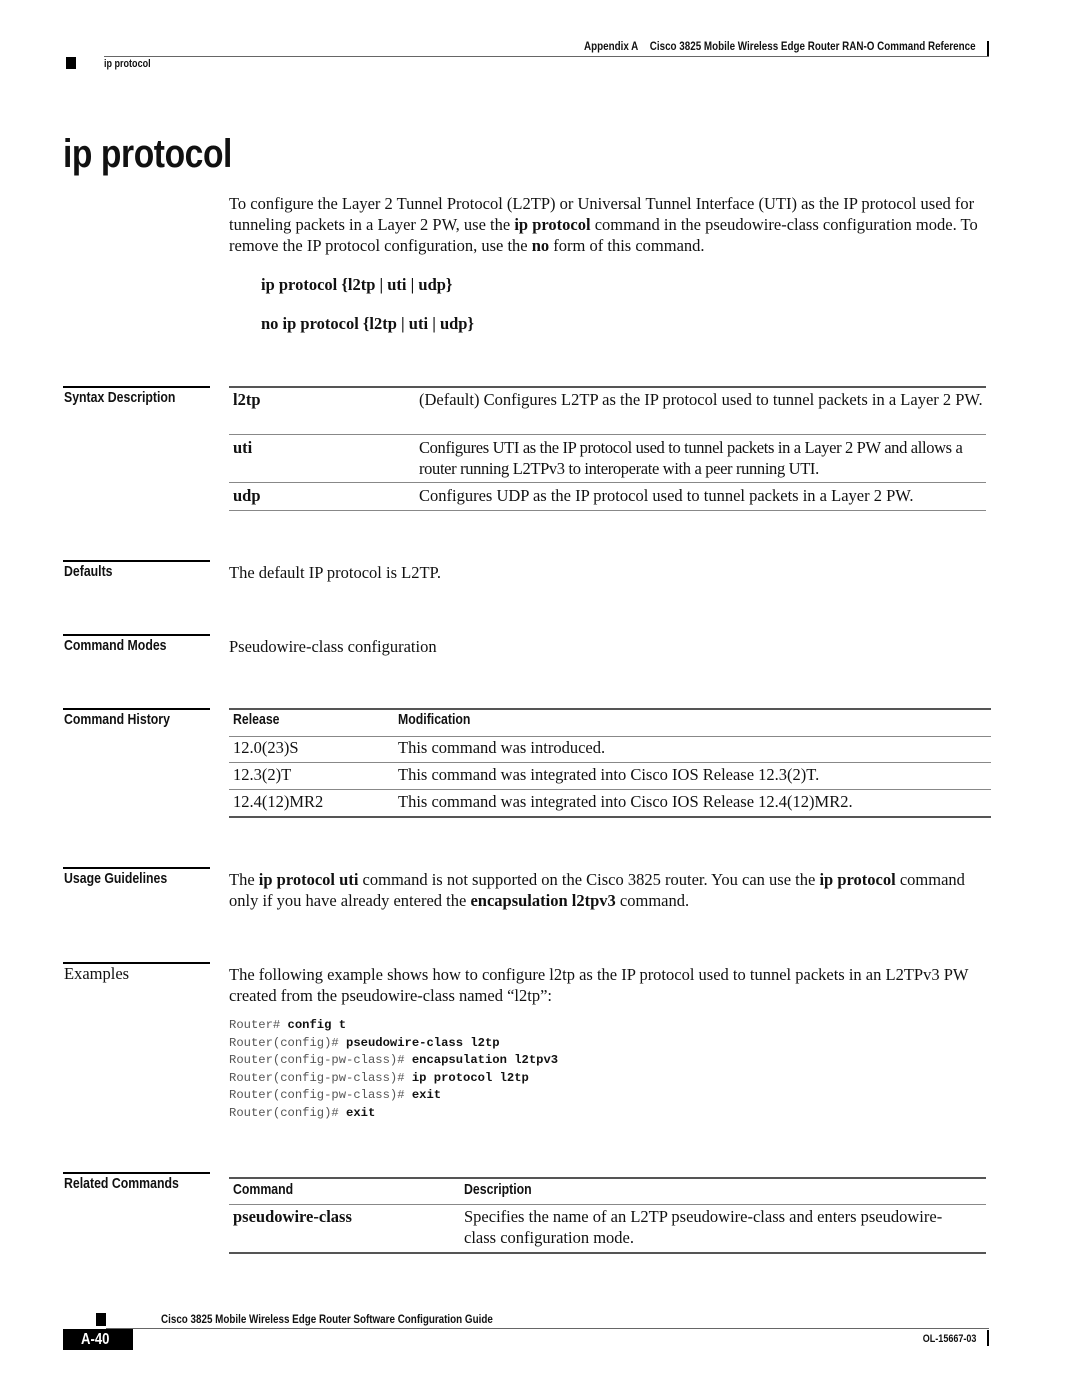 The width and height of the screenshot is (1080, 1397). Describe the element at coordinates (266, 747) in the screenshot. I see `history-release: 12.0(23)S` at that location.